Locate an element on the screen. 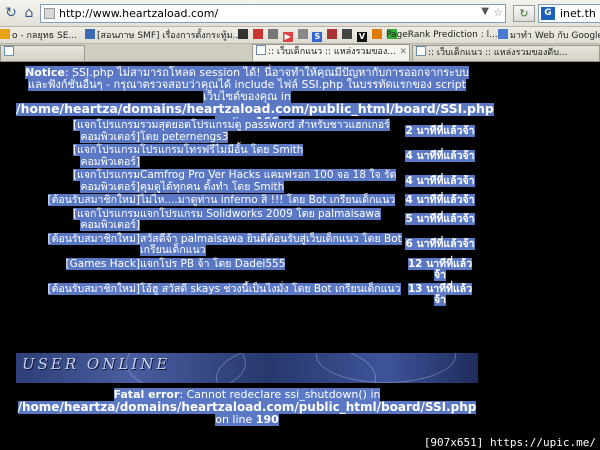 The image size is (600, 450). tab-active: :: เว็บเด็กแนว :: แหล่งรวมของ... ✕ is located at coordinates (331, 52).